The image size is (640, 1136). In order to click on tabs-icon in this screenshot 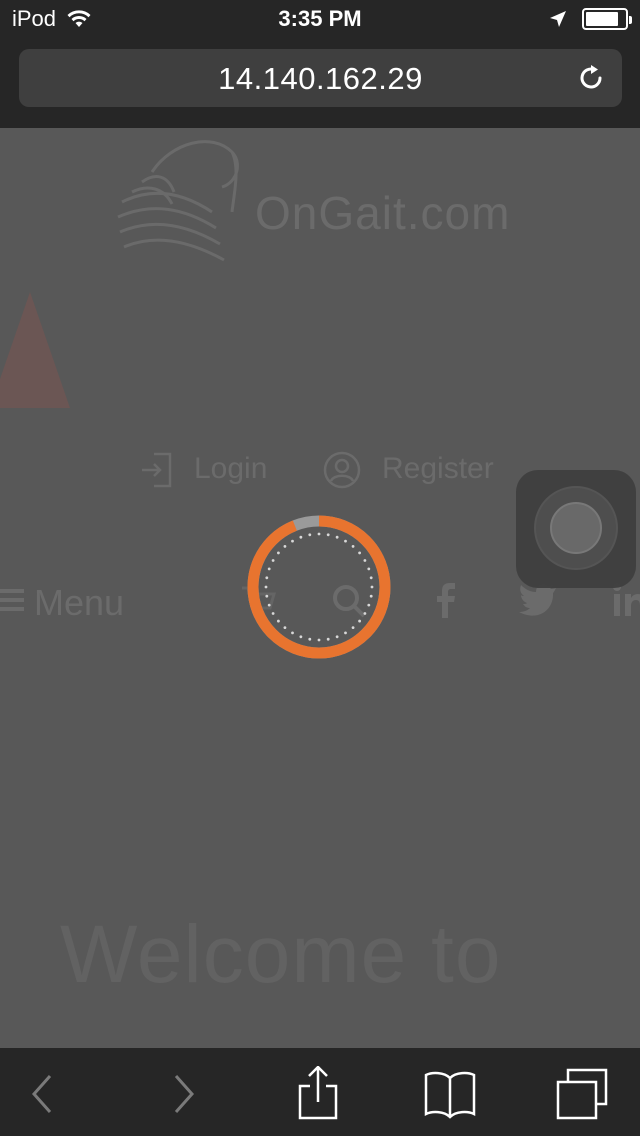, I will do `click(582, 1094)`.